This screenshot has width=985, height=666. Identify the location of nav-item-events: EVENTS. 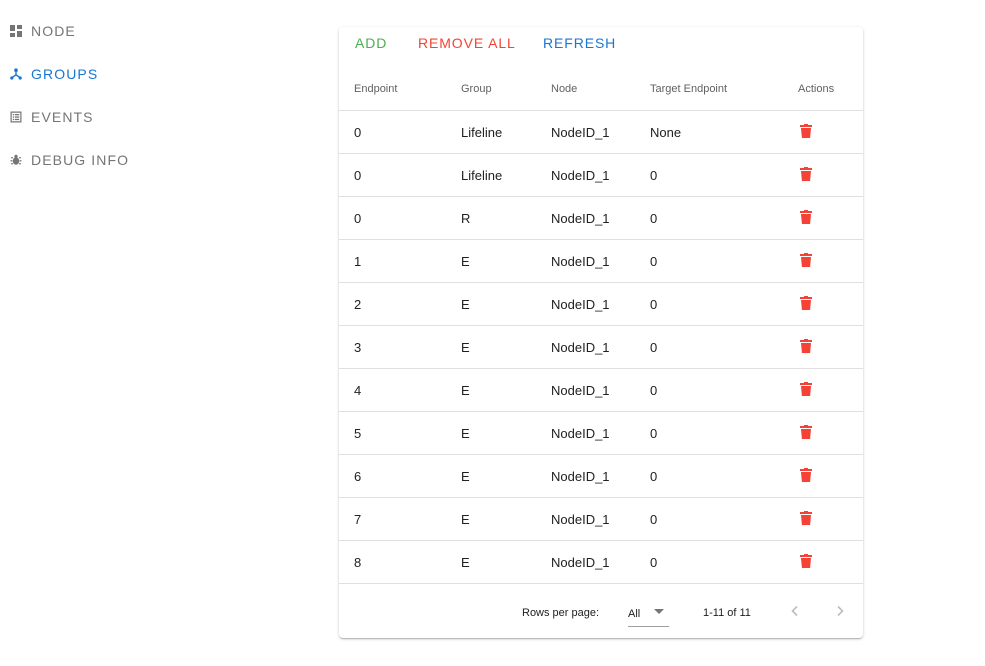
(52, 117).